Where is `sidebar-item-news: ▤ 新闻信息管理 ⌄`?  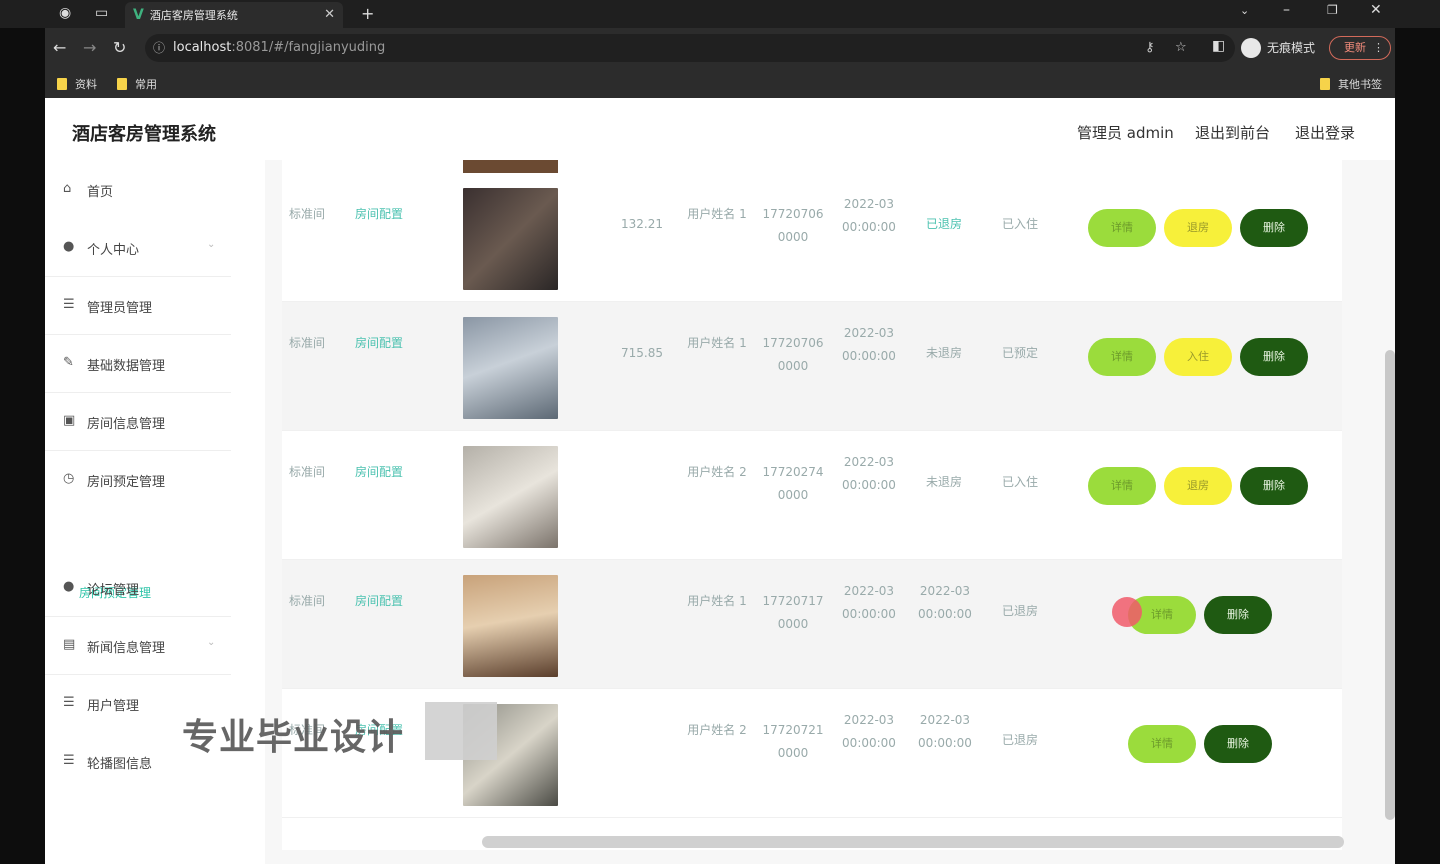
sidebar-item-news: ▤ 新闻信息管理 ⌄ is located at coordinates (140, 645).